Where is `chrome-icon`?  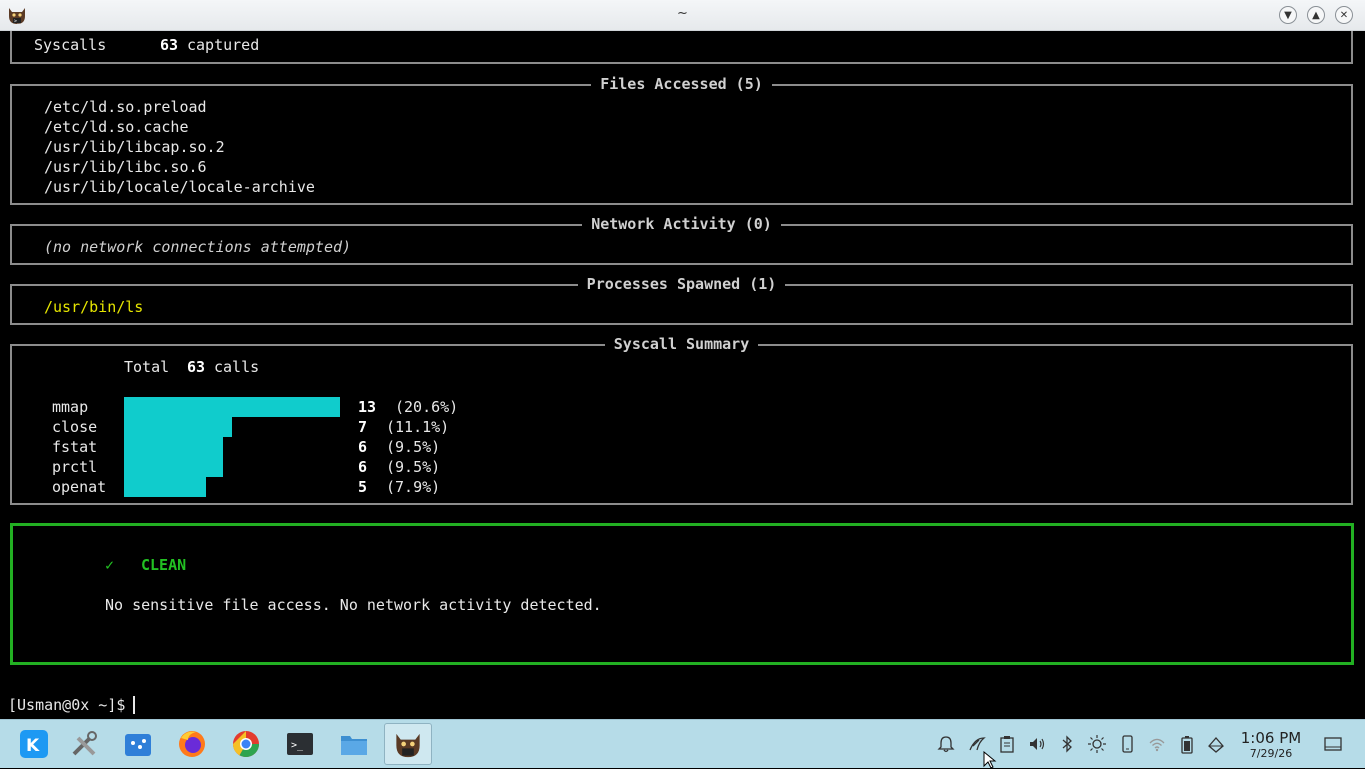
chrome-icon is located at coordinates (246, 744).